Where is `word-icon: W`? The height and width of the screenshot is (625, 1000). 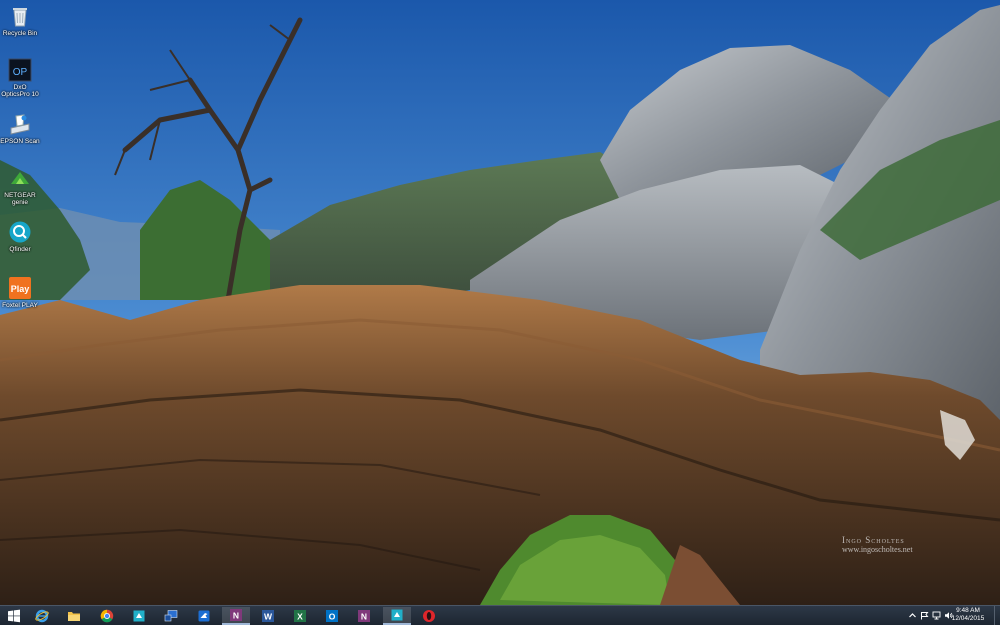
word-icon: W is located at coordinates (268, 616).